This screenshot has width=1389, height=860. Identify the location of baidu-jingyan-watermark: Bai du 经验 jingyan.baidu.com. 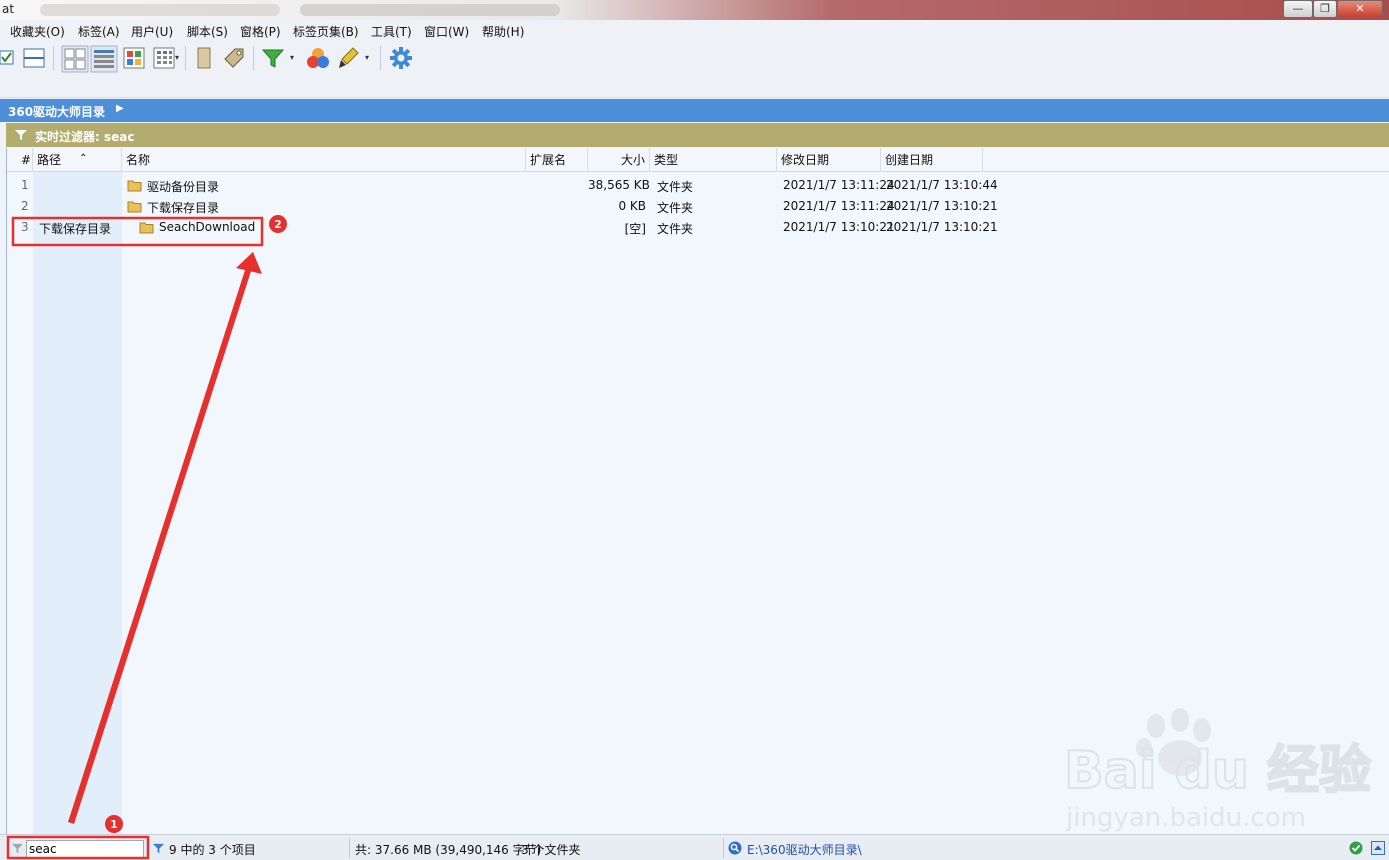
(1217, 770).